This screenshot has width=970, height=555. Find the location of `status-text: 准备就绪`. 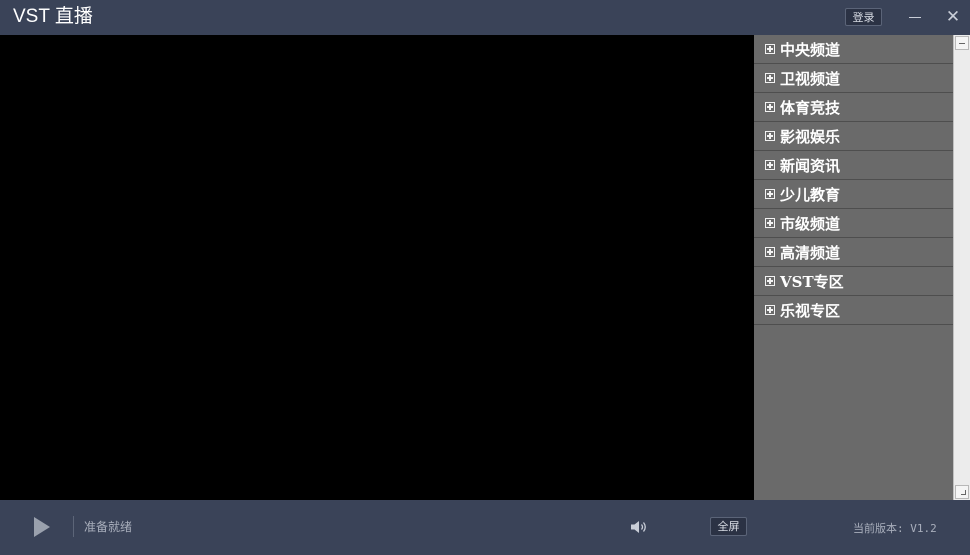

status-text: 准备就绪 is located at coordinates (108, 527).